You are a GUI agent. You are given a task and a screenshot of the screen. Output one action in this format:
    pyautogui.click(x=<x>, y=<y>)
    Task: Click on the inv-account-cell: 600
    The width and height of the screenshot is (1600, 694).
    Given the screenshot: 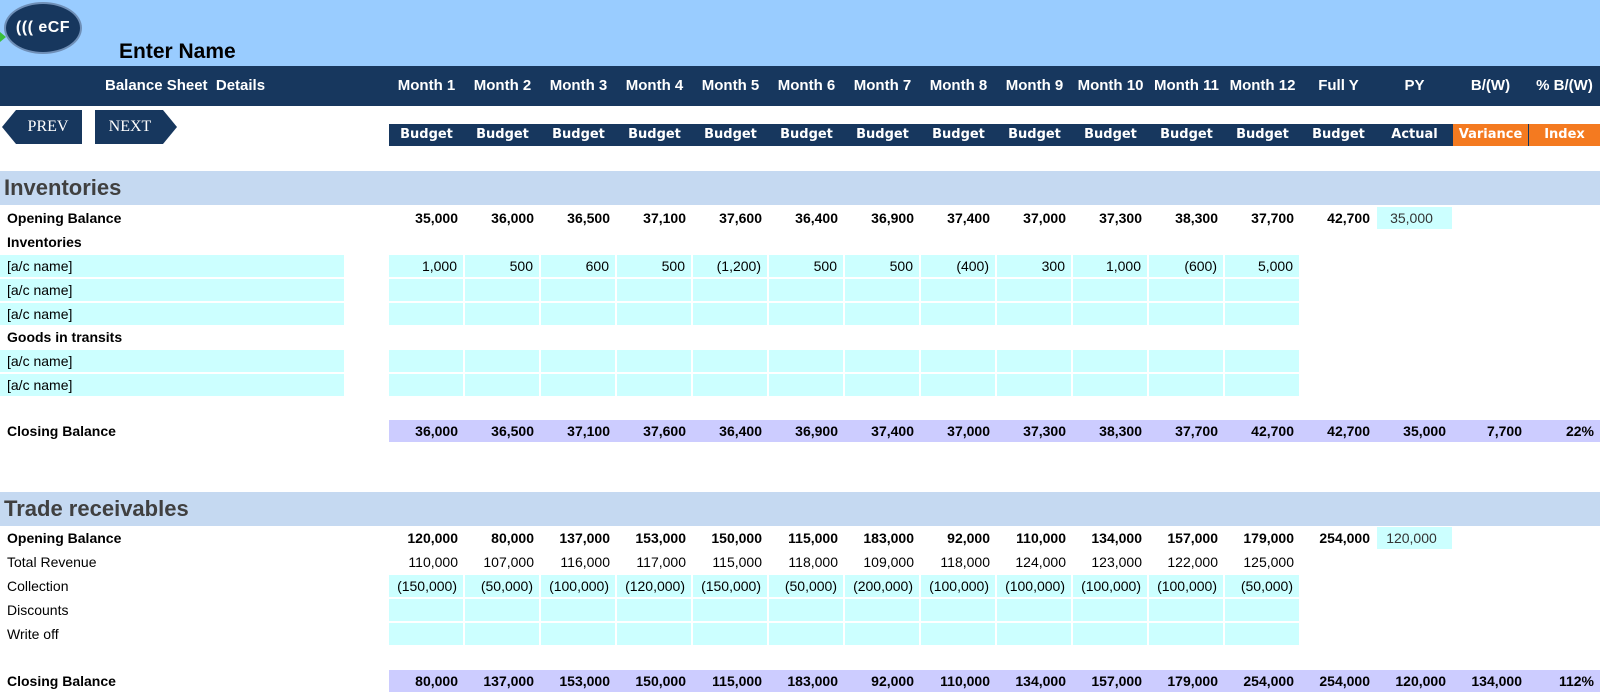 What is the action you would take?
    pyautogui.click(x=578, y=266)
    